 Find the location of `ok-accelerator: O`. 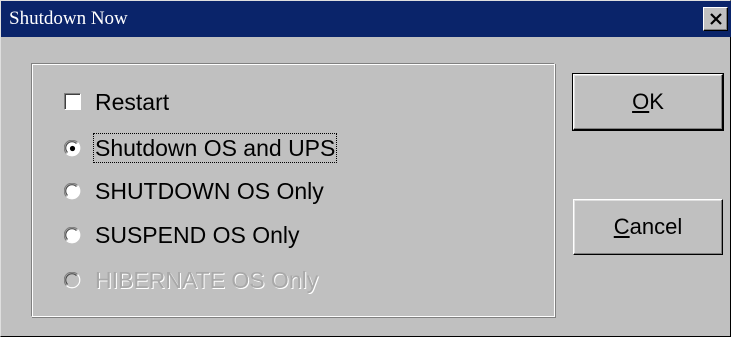

ok-accelerator: O is located at coordinates (641, 101).